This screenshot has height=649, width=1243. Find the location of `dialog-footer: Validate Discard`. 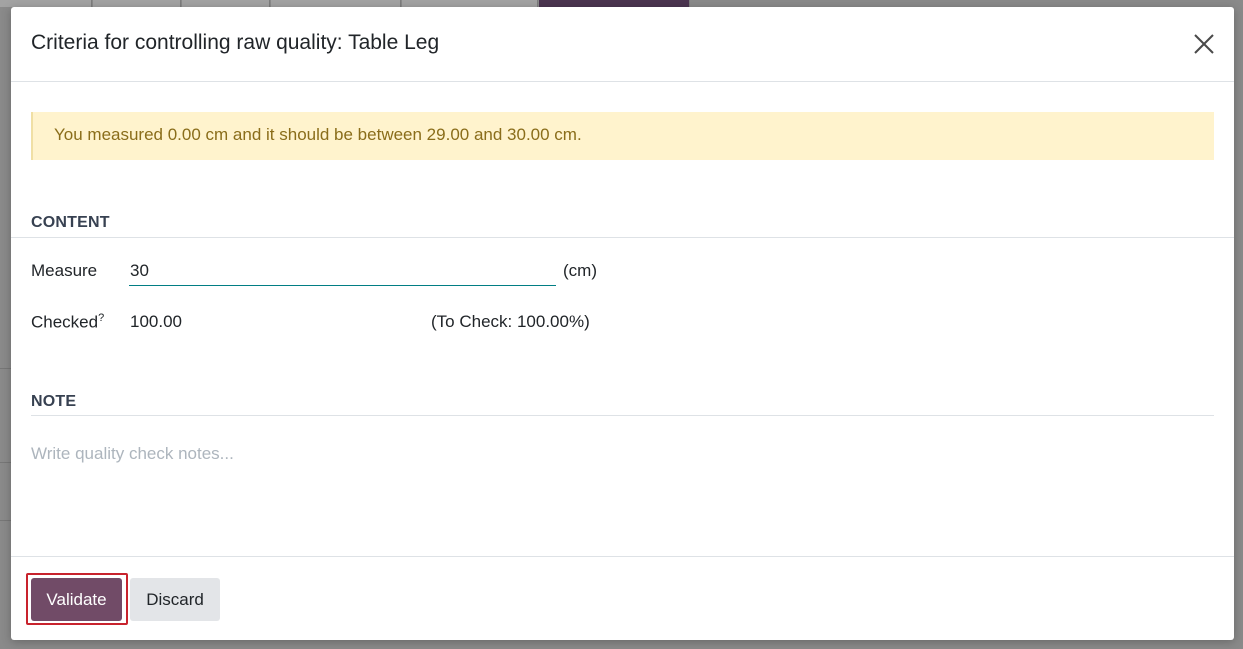

dialog-footer: Validate Discard is located at coordinates (622, 598).